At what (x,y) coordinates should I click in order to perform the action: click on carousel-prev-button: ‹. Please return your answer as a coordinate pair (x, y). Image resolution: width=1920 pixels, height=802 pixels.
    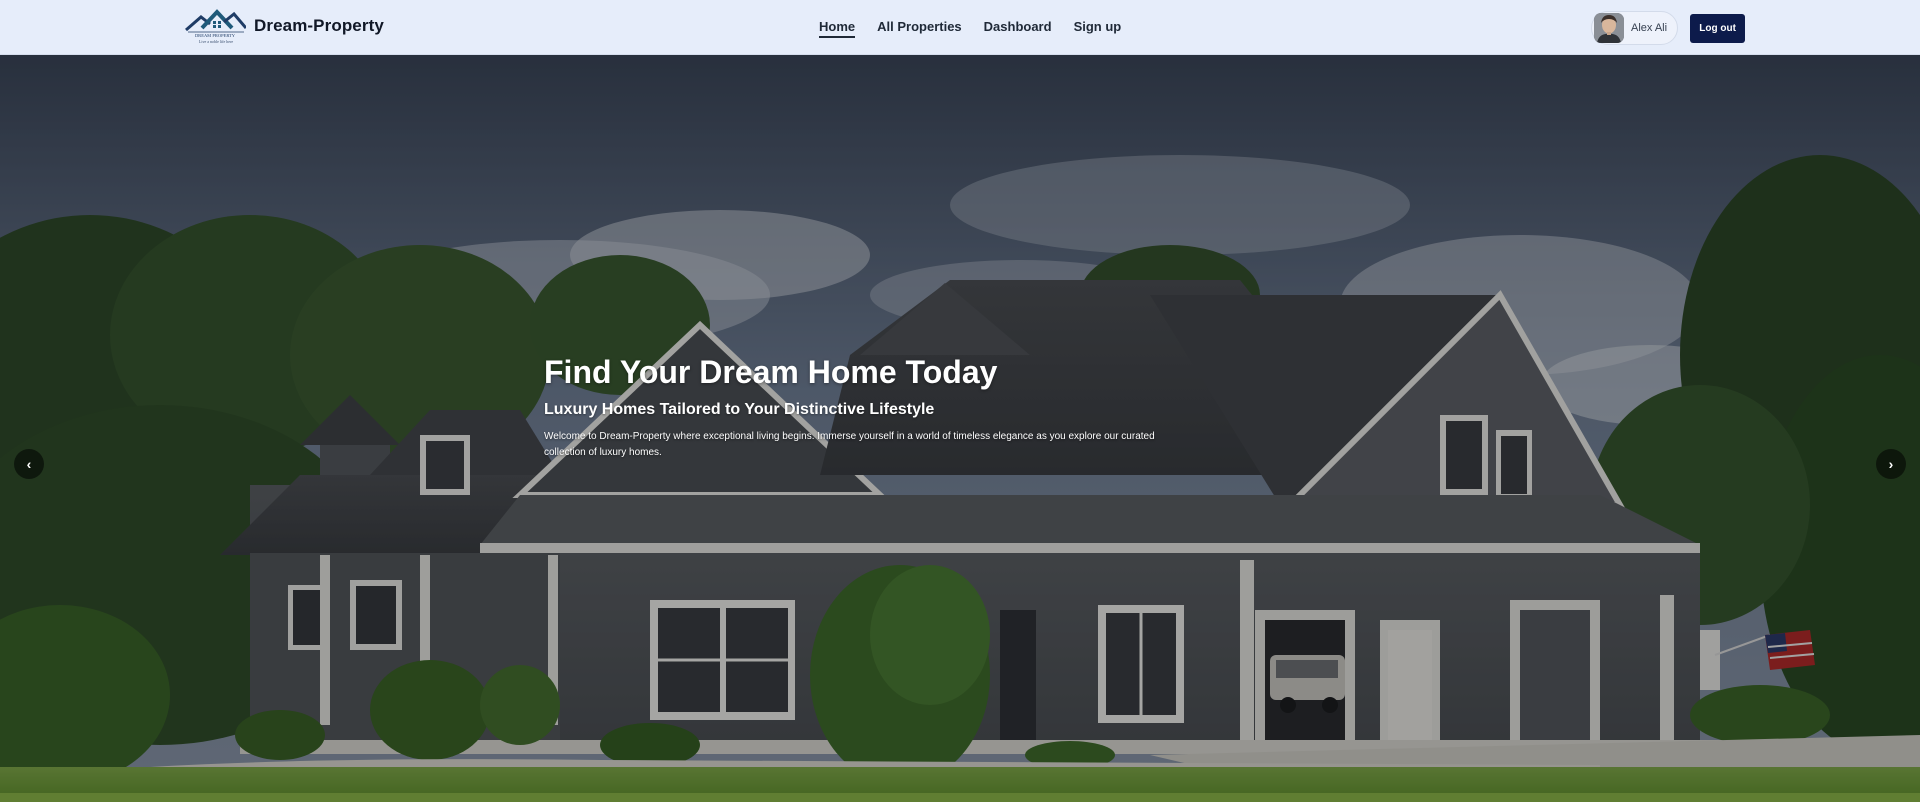
    Looking at the image, I should click on (29, 464).